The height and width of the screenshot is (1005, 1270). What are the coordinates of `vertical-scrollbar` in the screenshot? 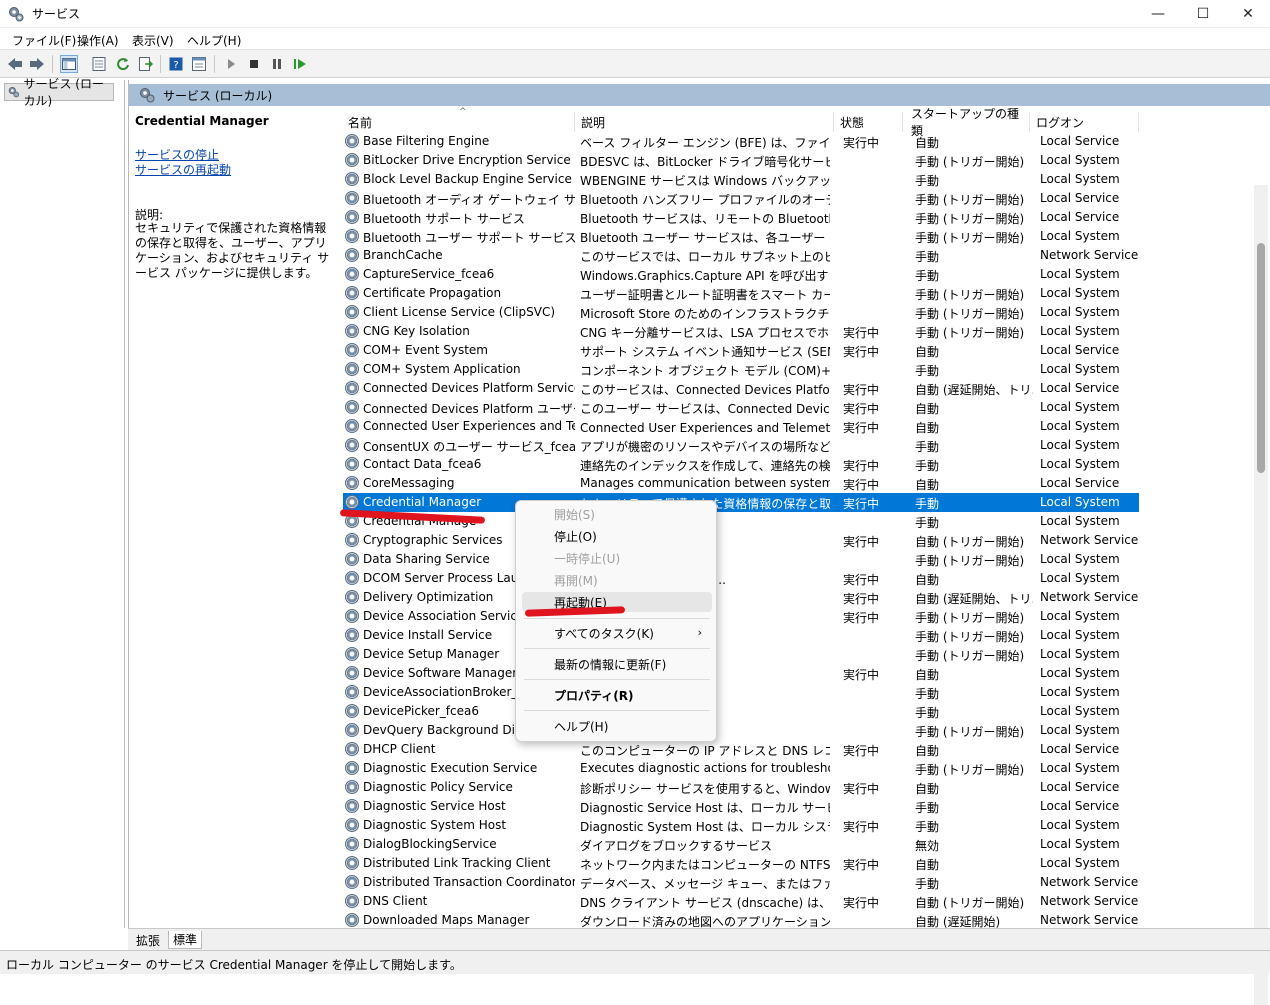 It's located at (1261, 595).